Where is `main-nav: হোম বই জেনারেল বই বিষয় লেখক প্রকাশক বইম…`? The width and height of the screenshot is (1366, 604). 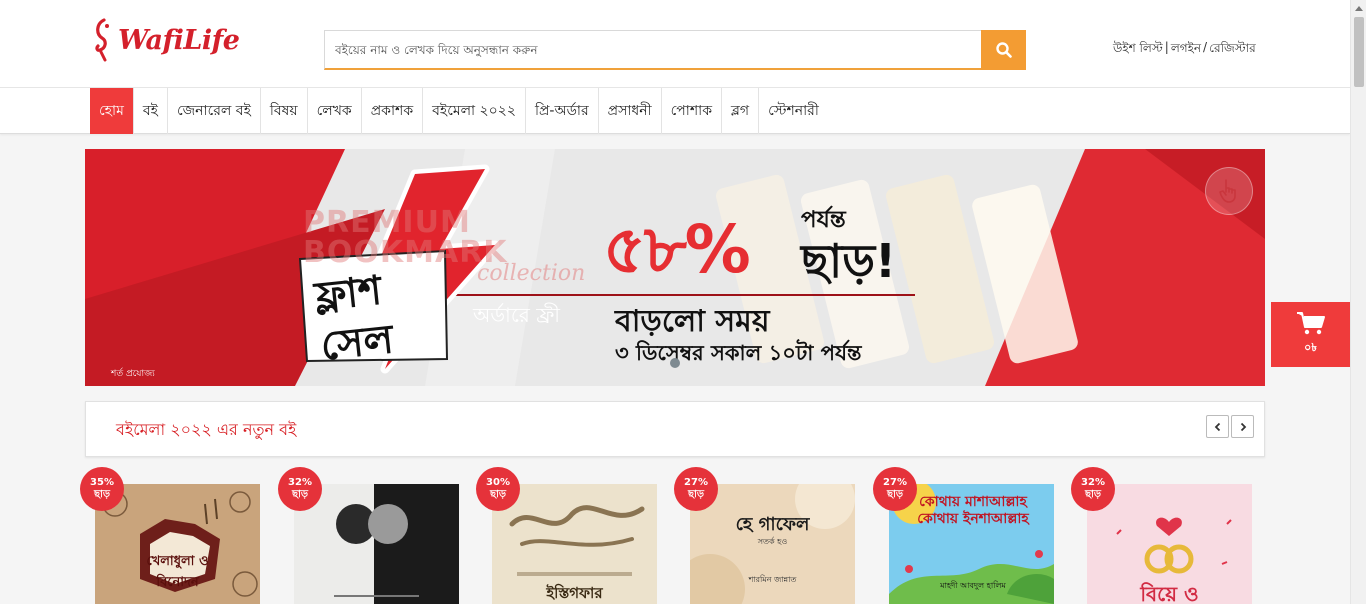
main-nav: হোম বই জেনারেল বই বিষয় লেখক প্রকাশক বইম… is located at coordinates (675, 111).